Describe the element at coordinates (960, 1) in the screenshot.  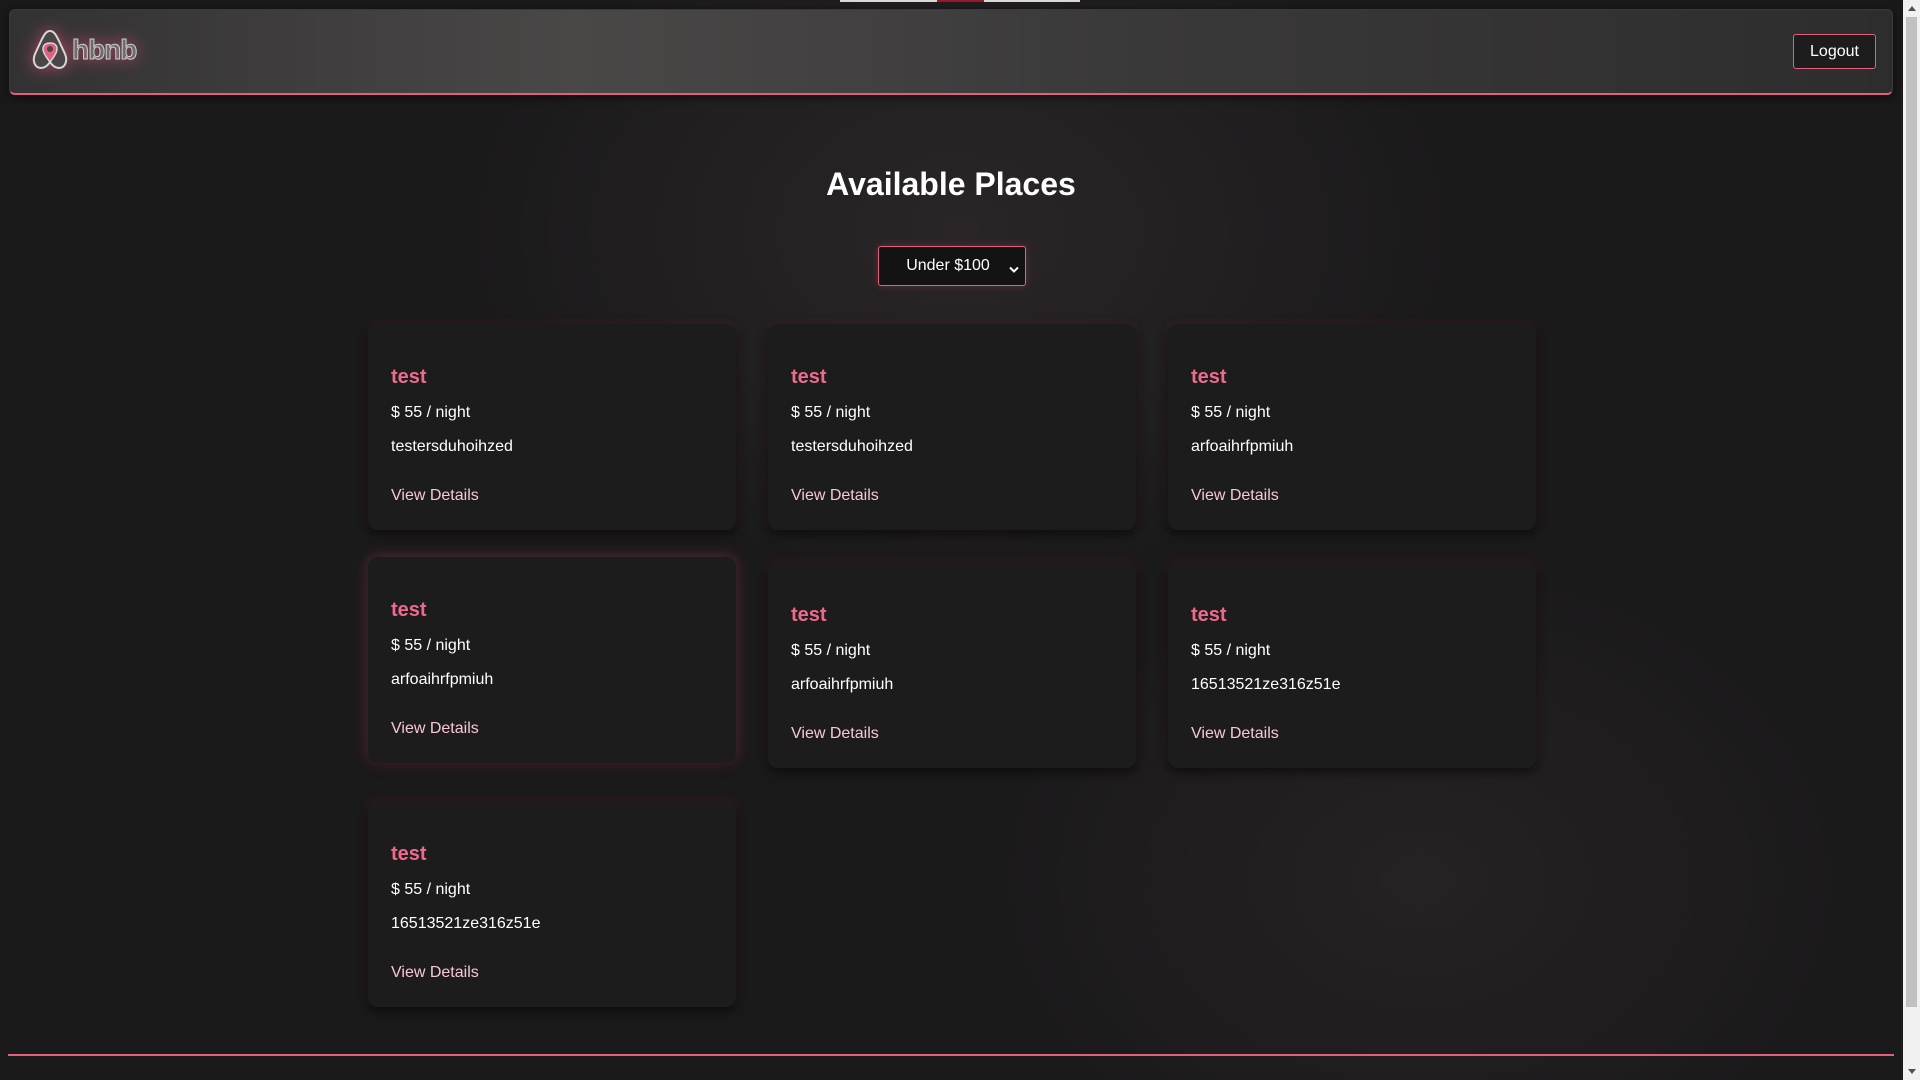
I see `top-indicator-strip` at that location.